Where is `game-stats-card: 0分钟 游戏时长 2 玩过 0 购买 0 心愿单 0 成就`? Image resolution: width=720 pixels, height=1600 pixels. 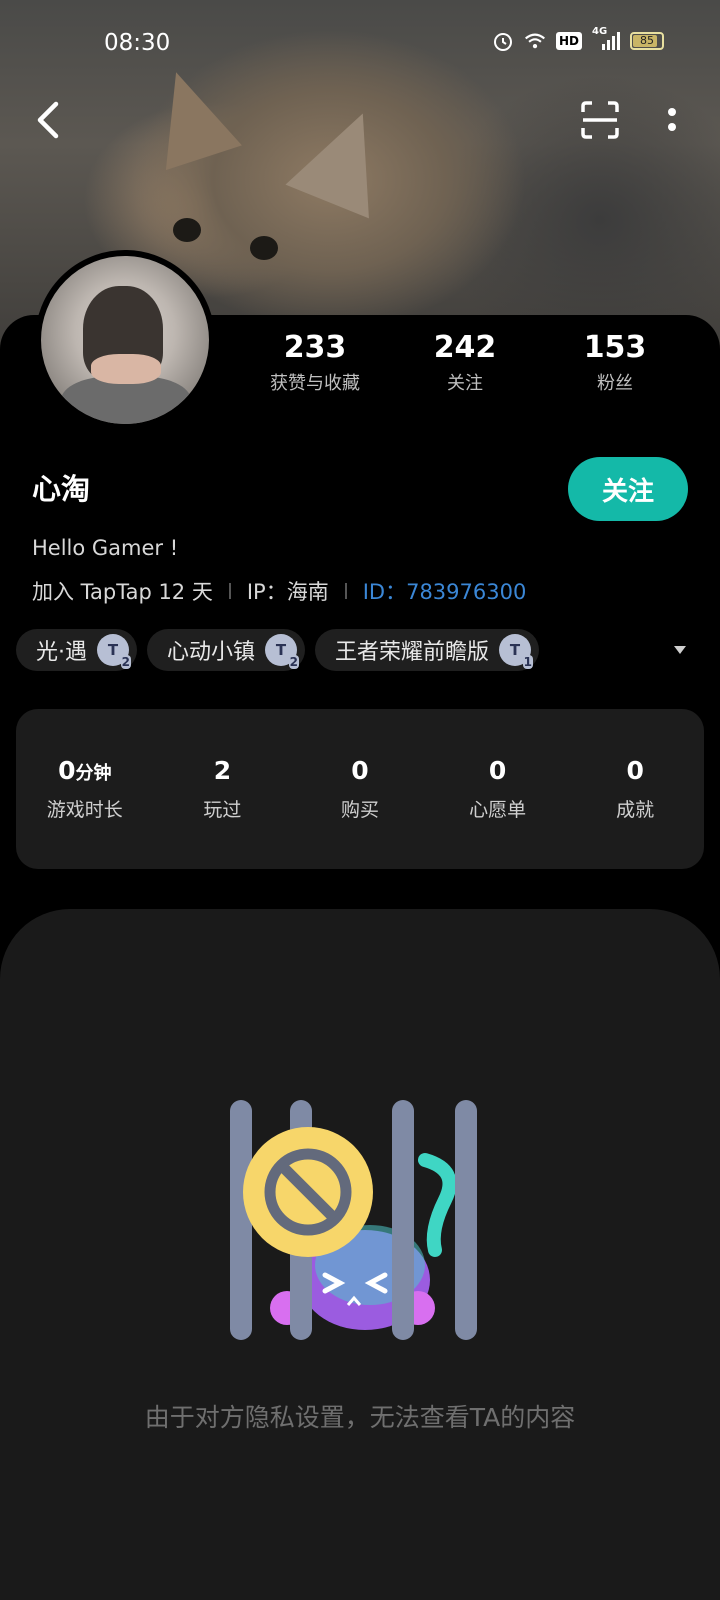
game-stats-card: 0分钟 游戏时长 2 玩过 0 购买 0 心愿单 0 成就 is located at coordinates (360, 789).